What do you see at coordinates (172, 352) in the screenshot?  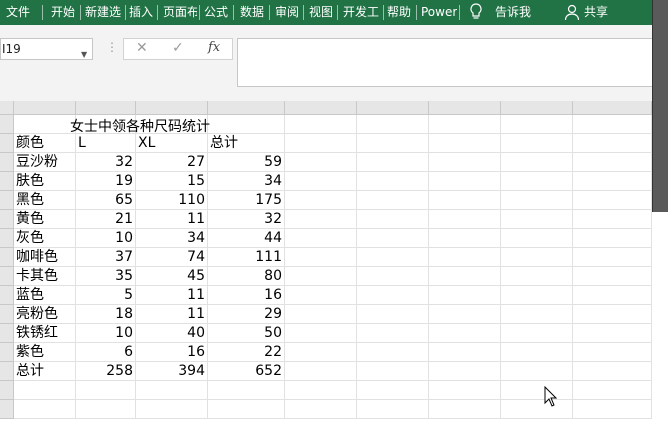 I see `grid-cell: 16` at bounding box center [172, 352].